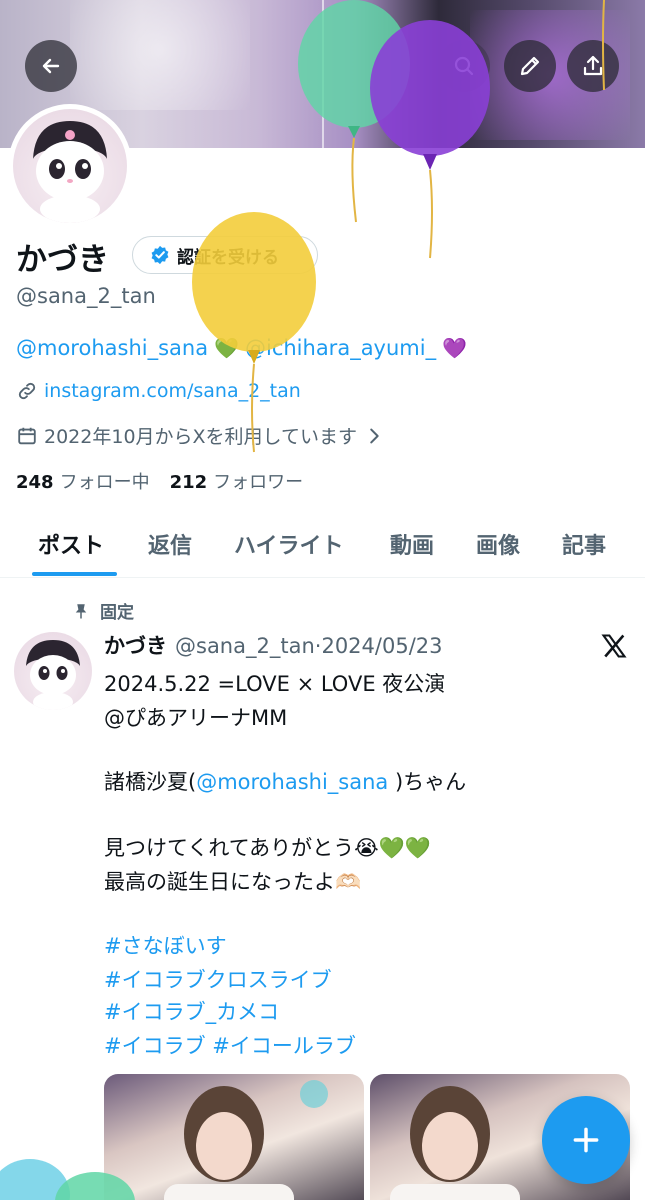 The image size is (645, 1200). I want to click on chevron-right-icon, so click(374, 435).